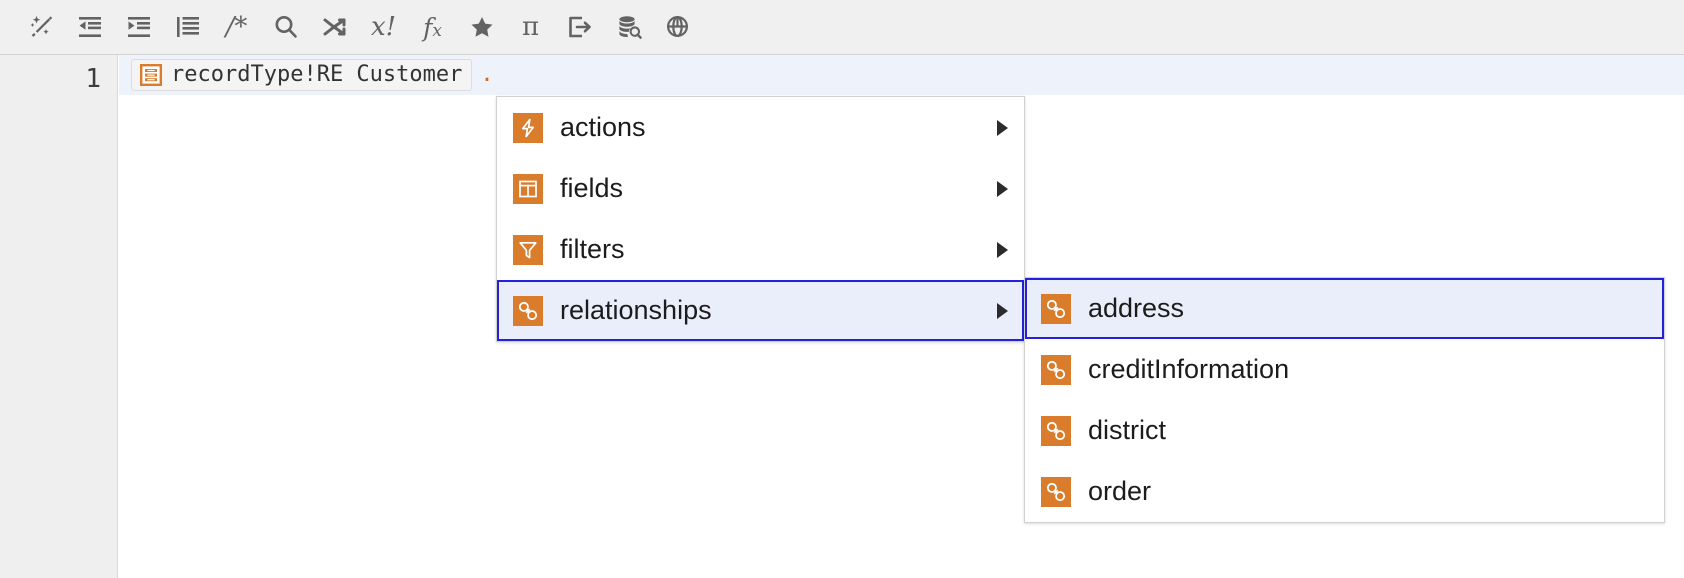 This screenshot has width=1684, height=578. I want to click on menu-item-label: district, so click(1127, 430).